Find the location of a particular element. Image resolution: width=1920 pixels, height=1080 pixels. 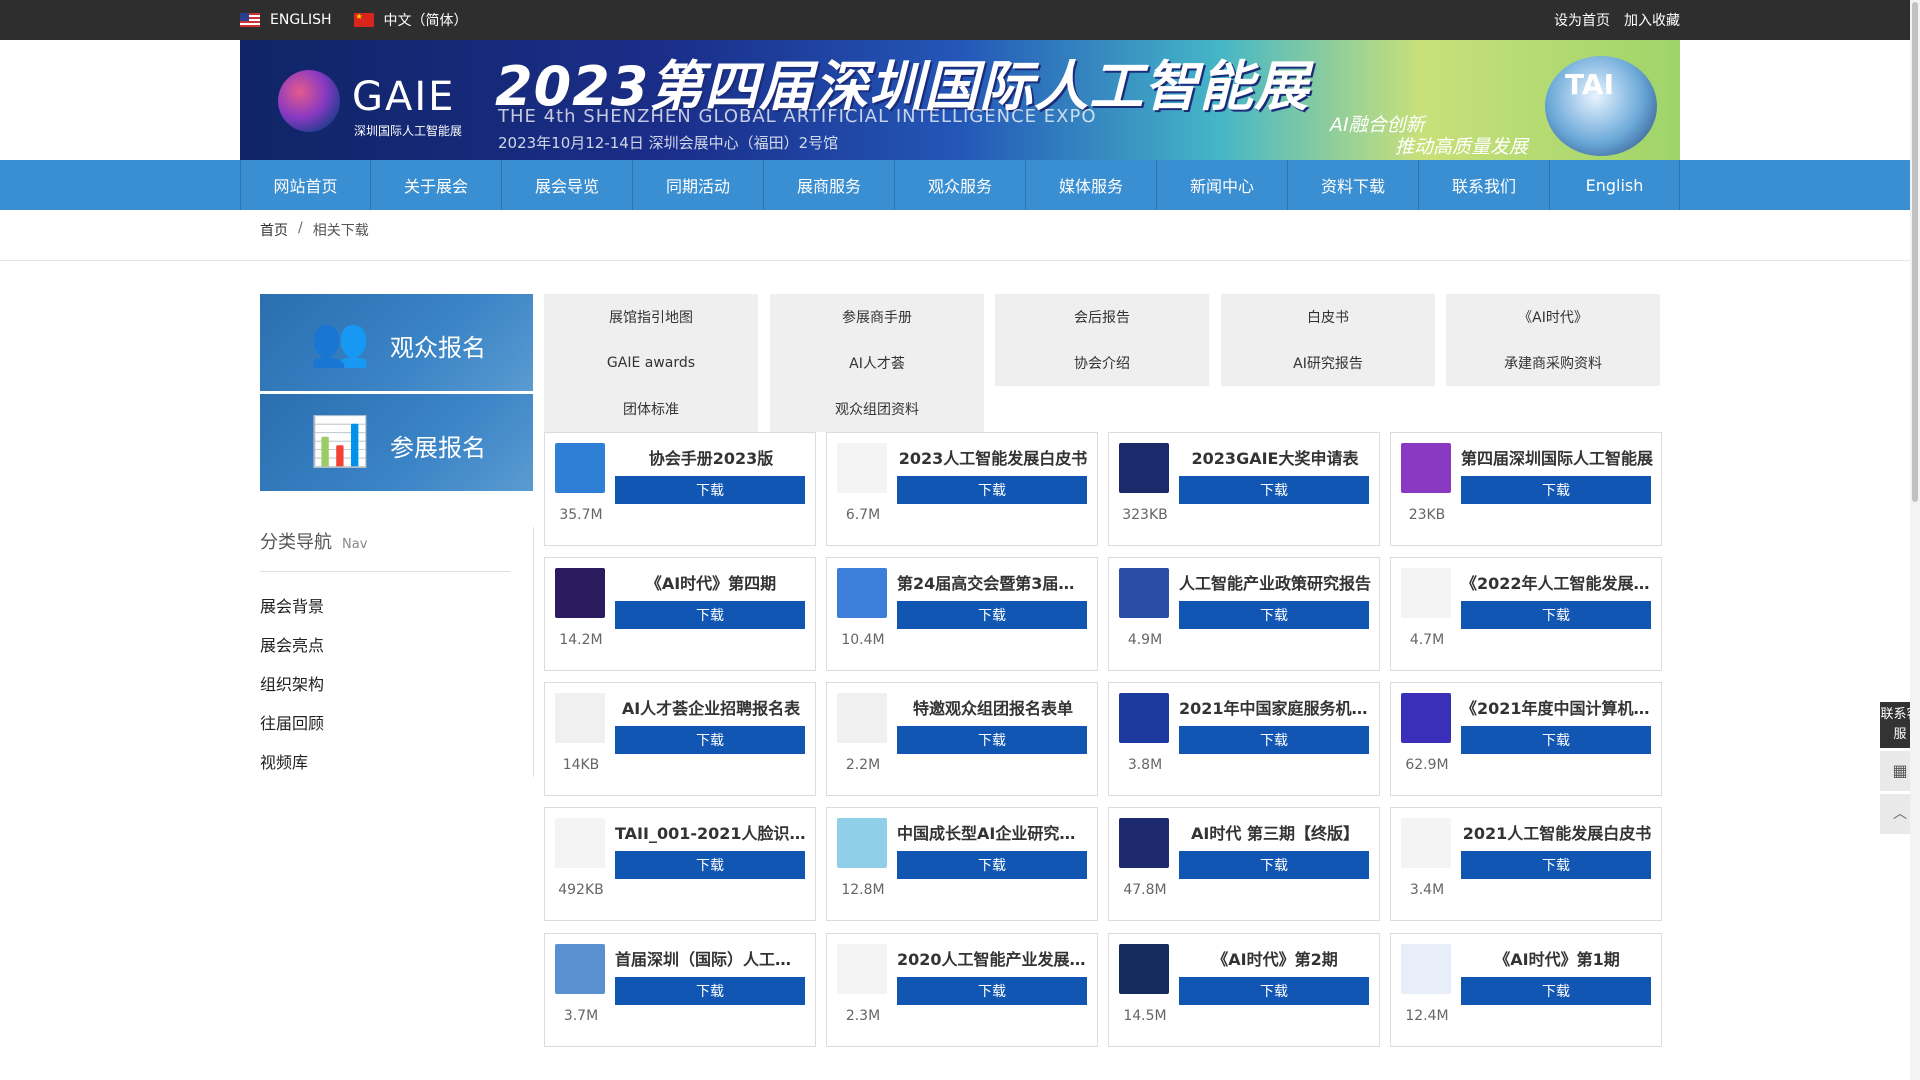

add-favorite-link: 加入收藏 is located at coordinates (1652, 20).